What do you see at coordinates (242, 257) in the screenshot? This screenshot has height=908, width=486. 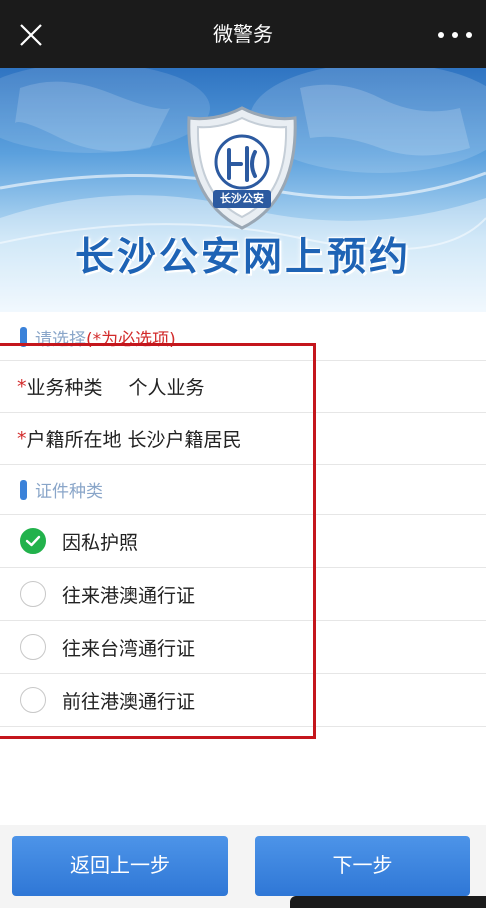 I see `banner-heading: 长沙公安网上预约` at bounding box center [242, 257].